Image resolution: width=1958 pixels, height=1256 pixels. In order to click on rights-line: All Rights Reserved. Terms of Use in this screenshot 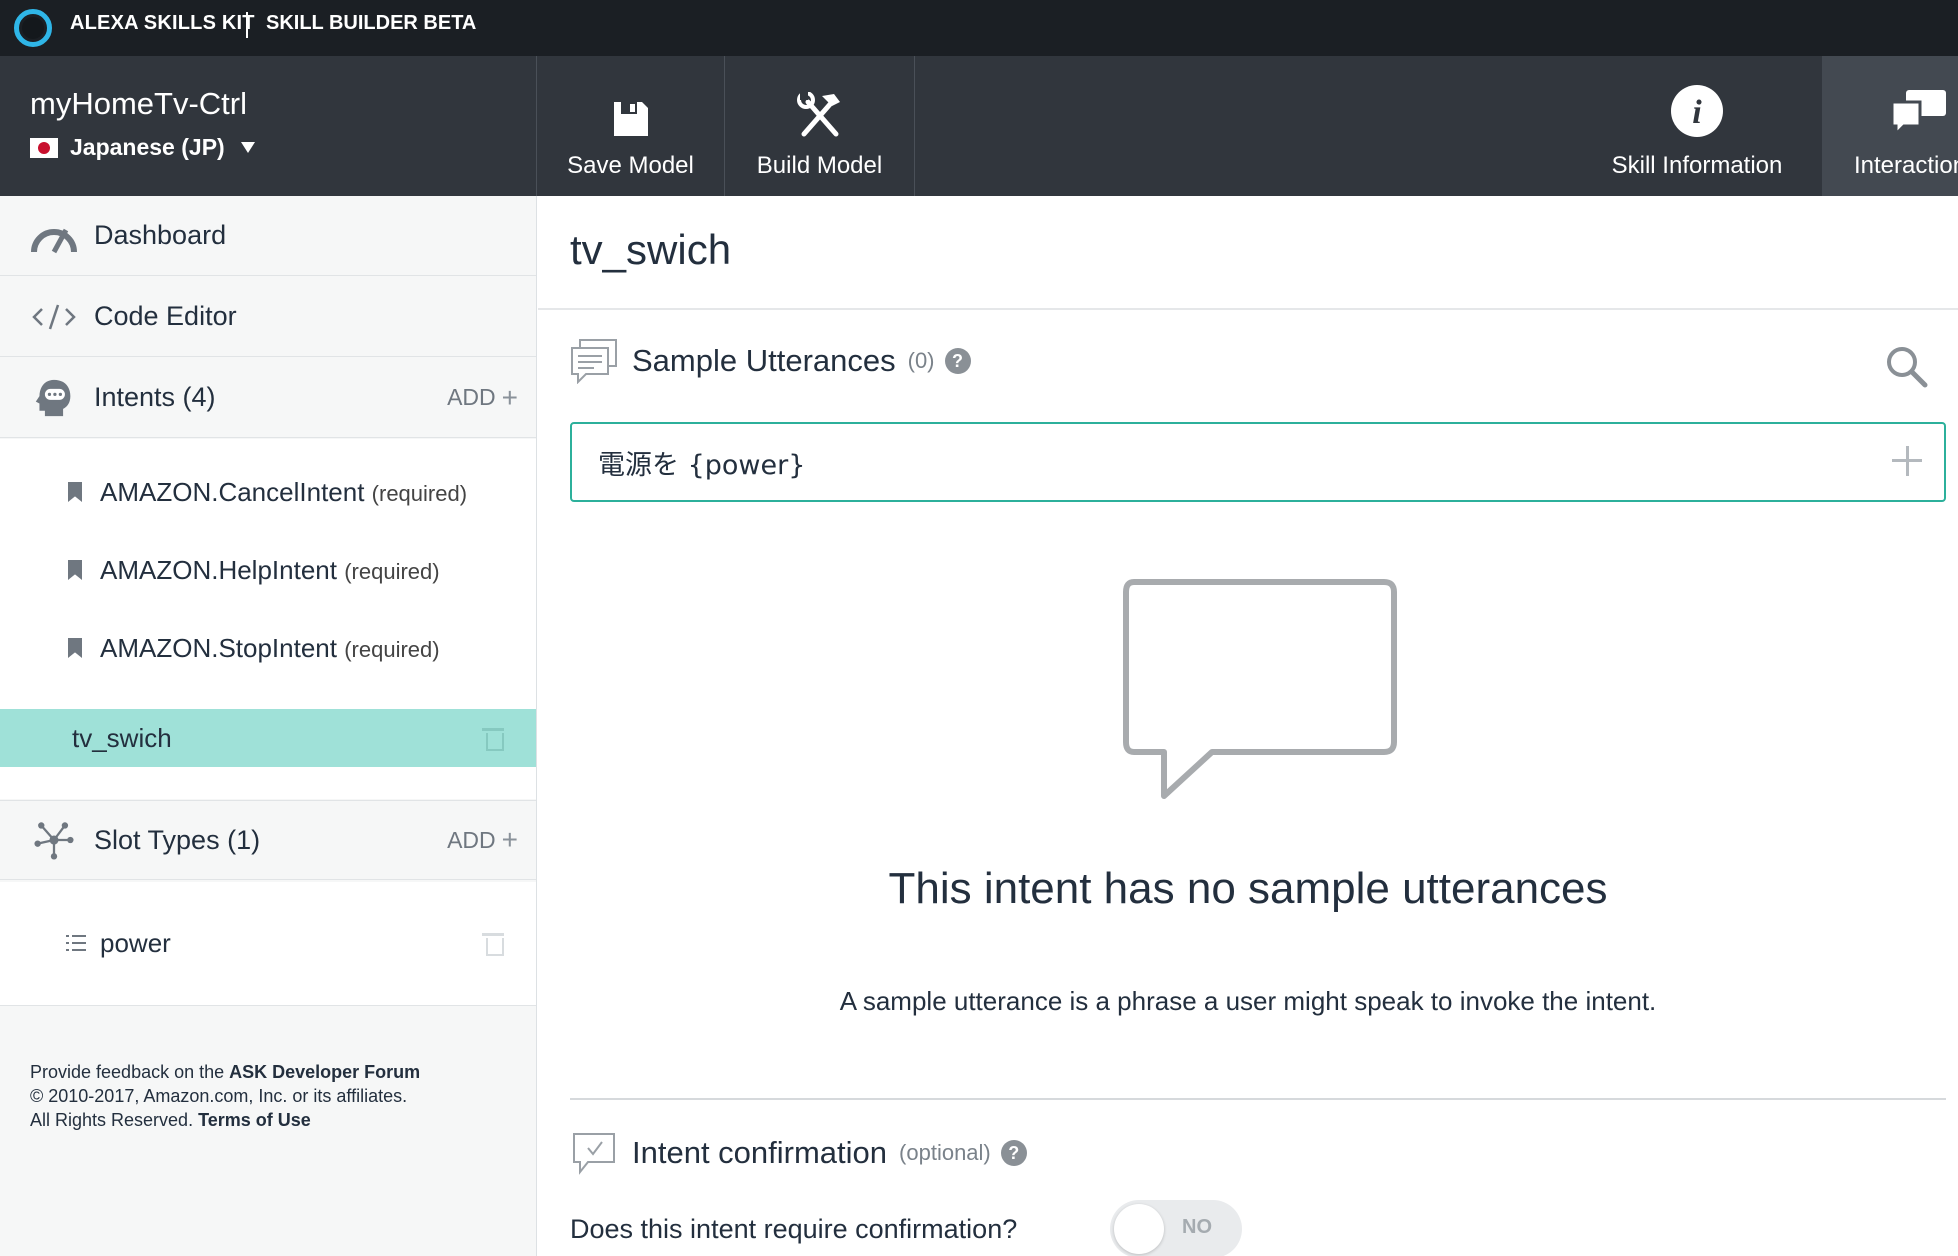, I will do `click(225, 1120)`.